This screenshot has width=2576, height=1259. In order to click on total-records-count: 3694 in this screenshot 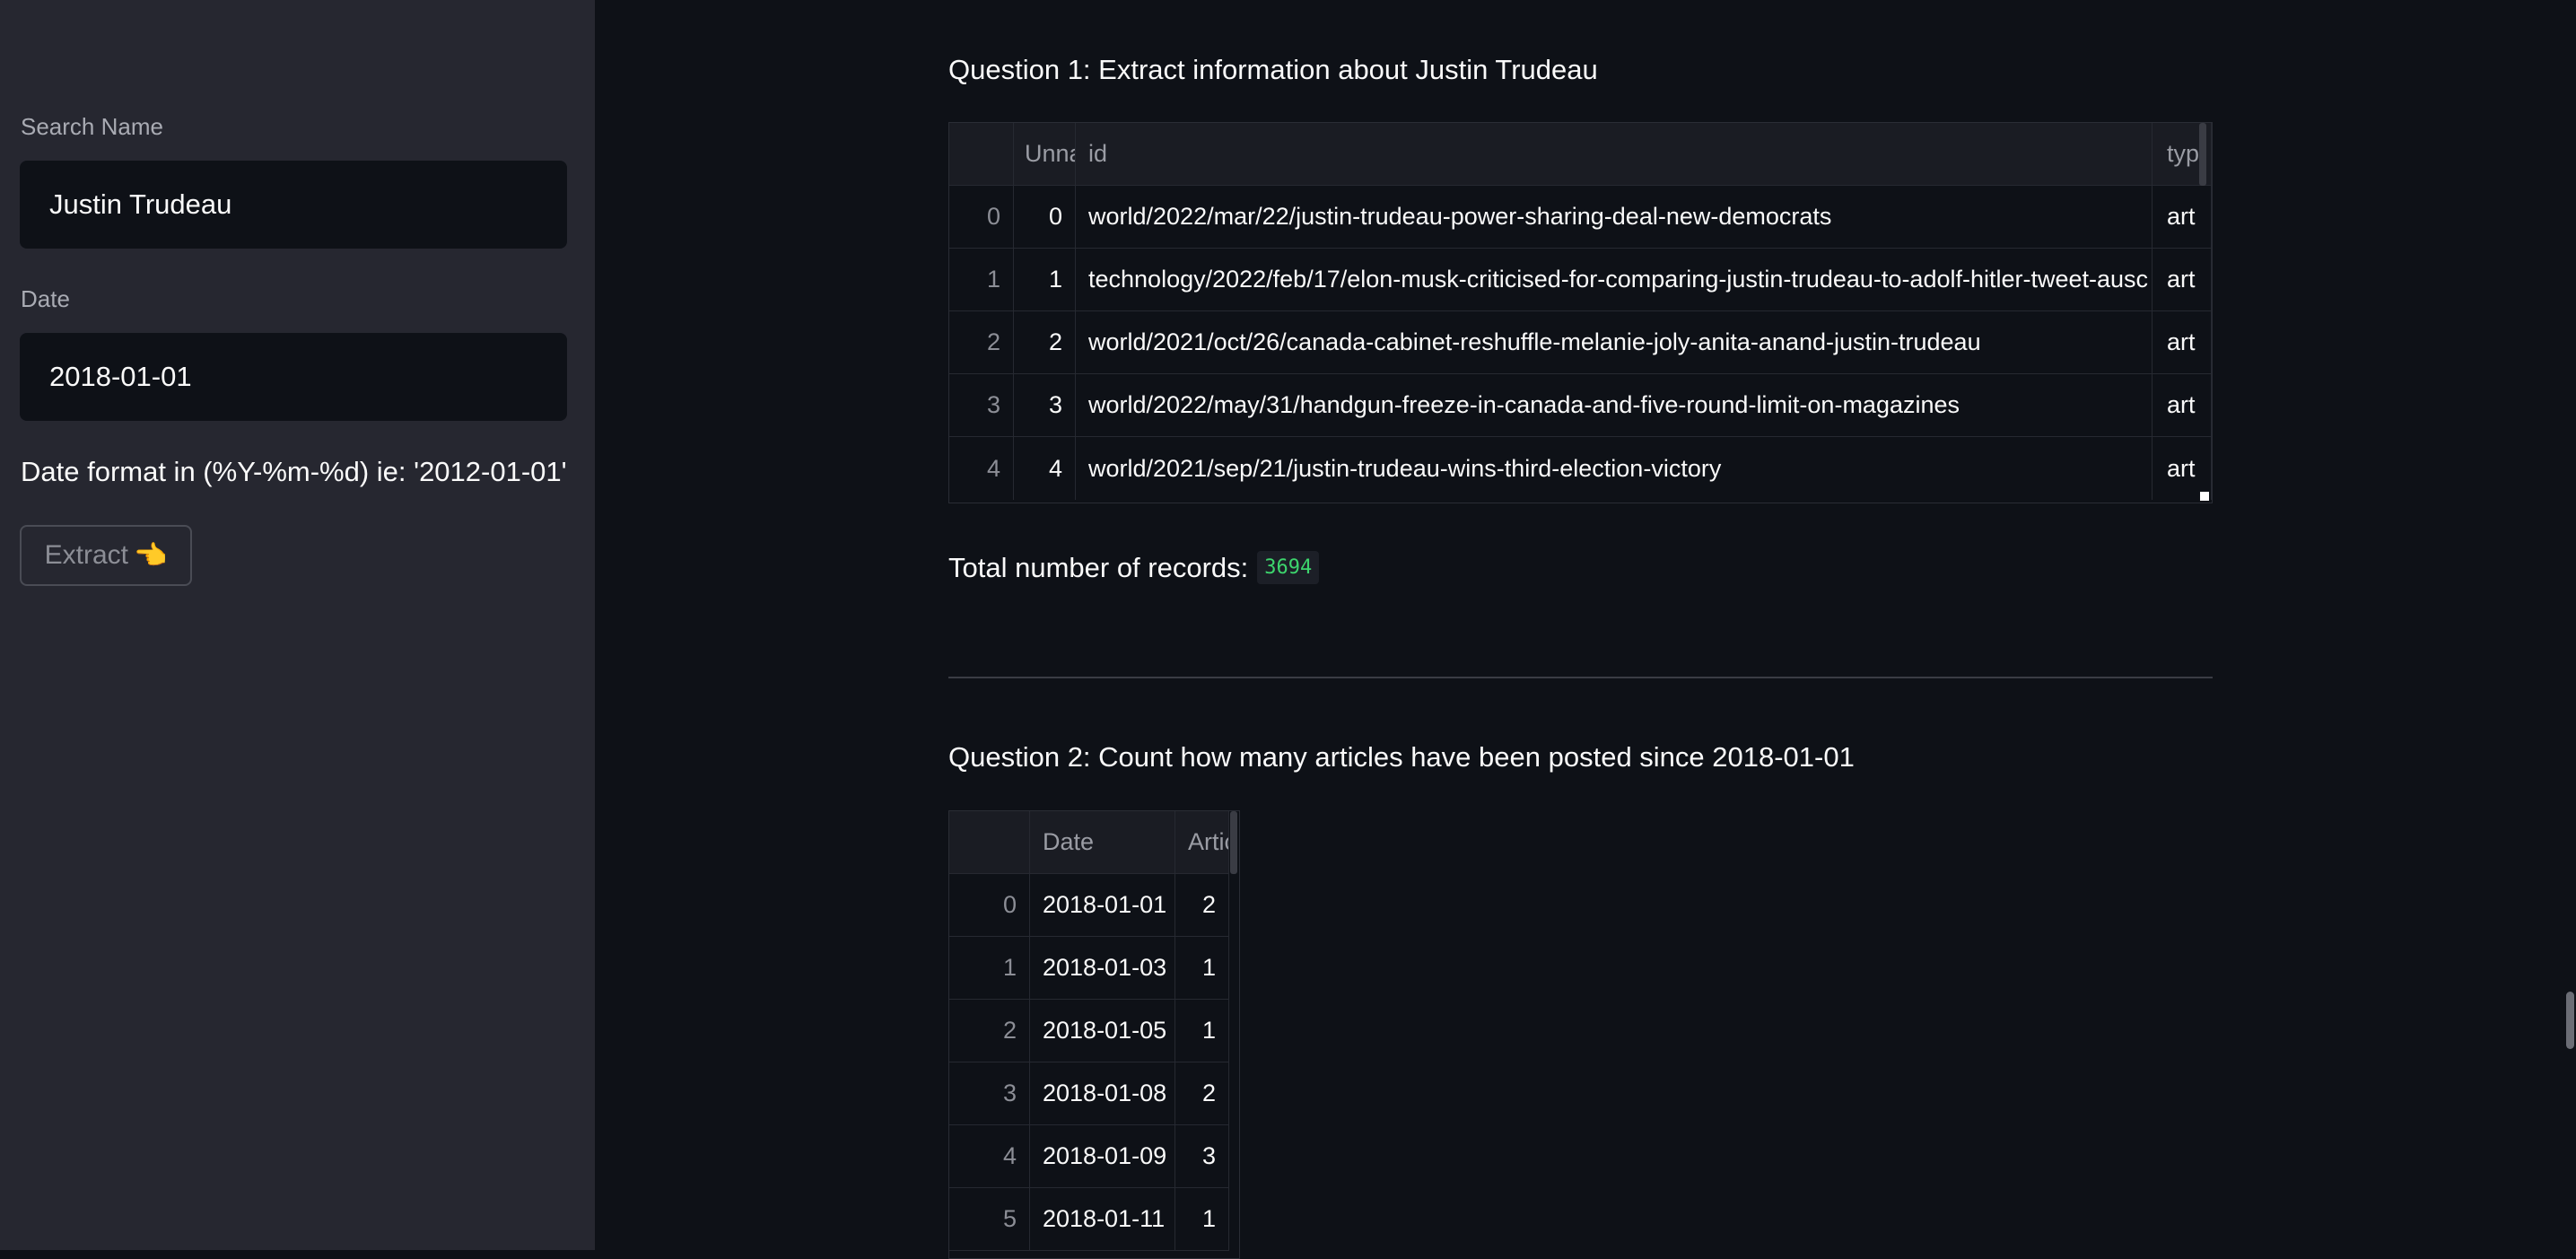, I will do `click(1289, 567)`.